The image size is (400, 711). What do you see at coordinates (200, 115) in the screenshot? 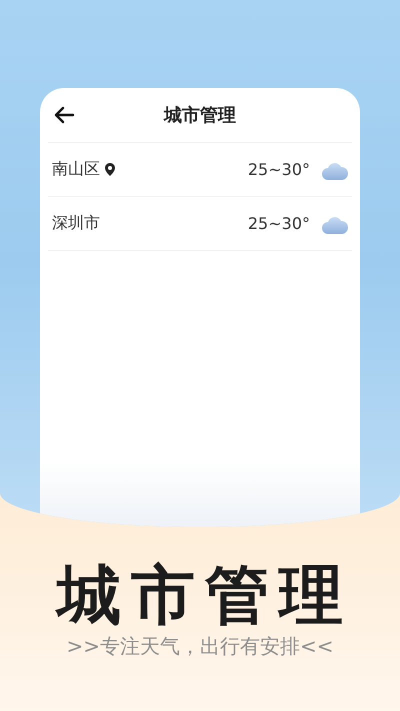
I see `screen-title: 城市管理` at bounding box center [200, 115].